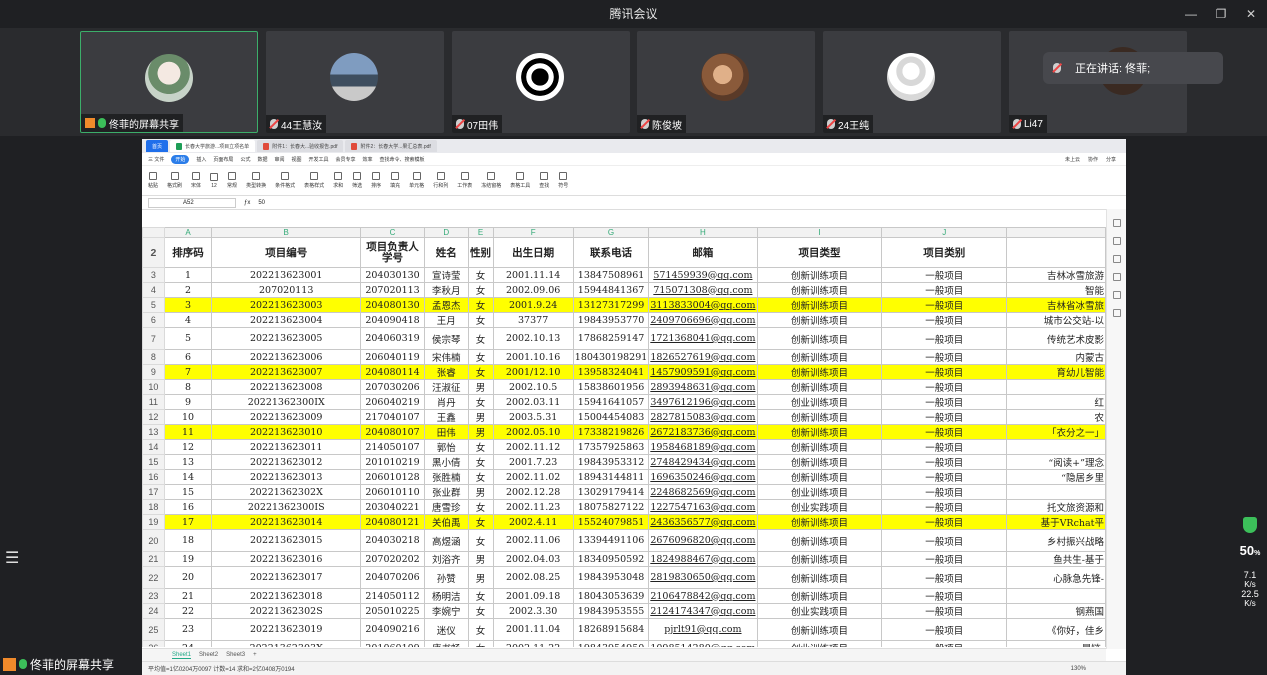 This screenshot has height=675, width=1267. I want to click on column-letter: B, so click(286, 232).